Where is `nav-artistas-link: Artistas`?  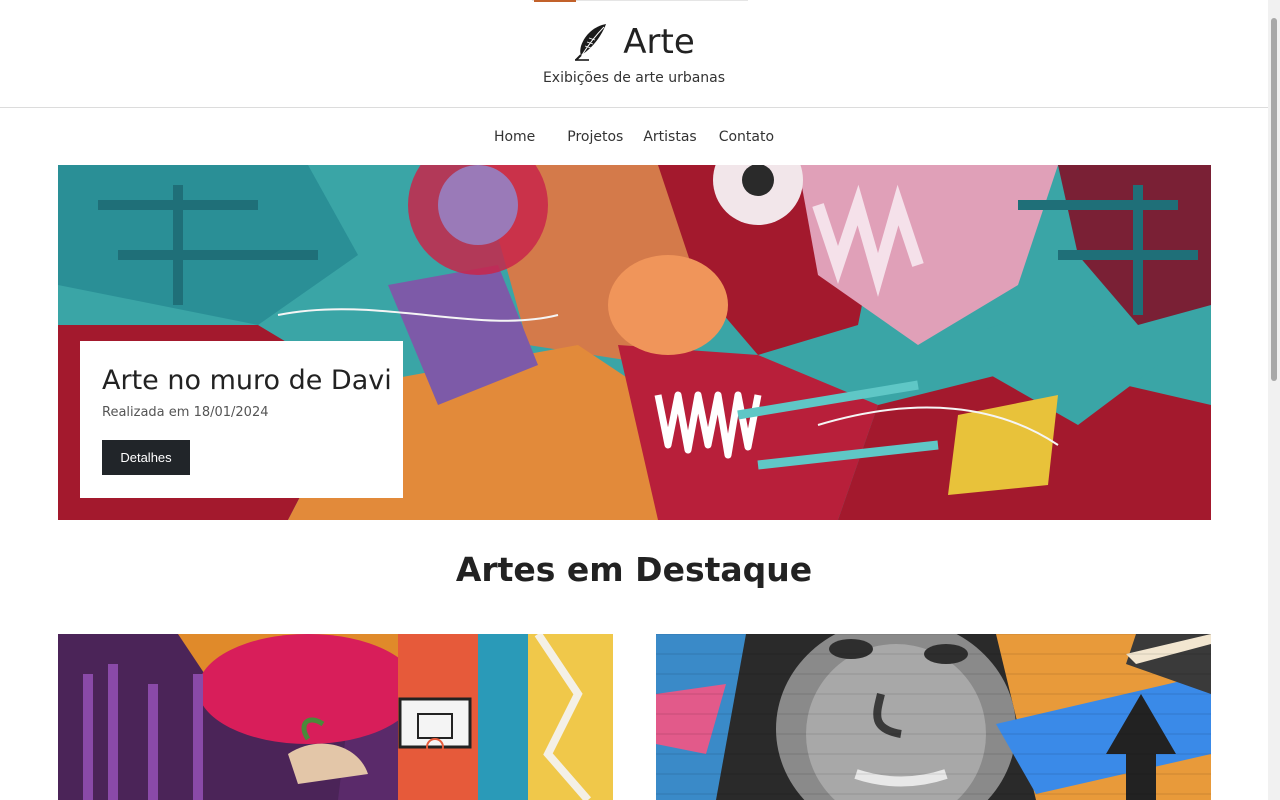
nav-artistas-link: Artistas is located at coordinates (669, 137).